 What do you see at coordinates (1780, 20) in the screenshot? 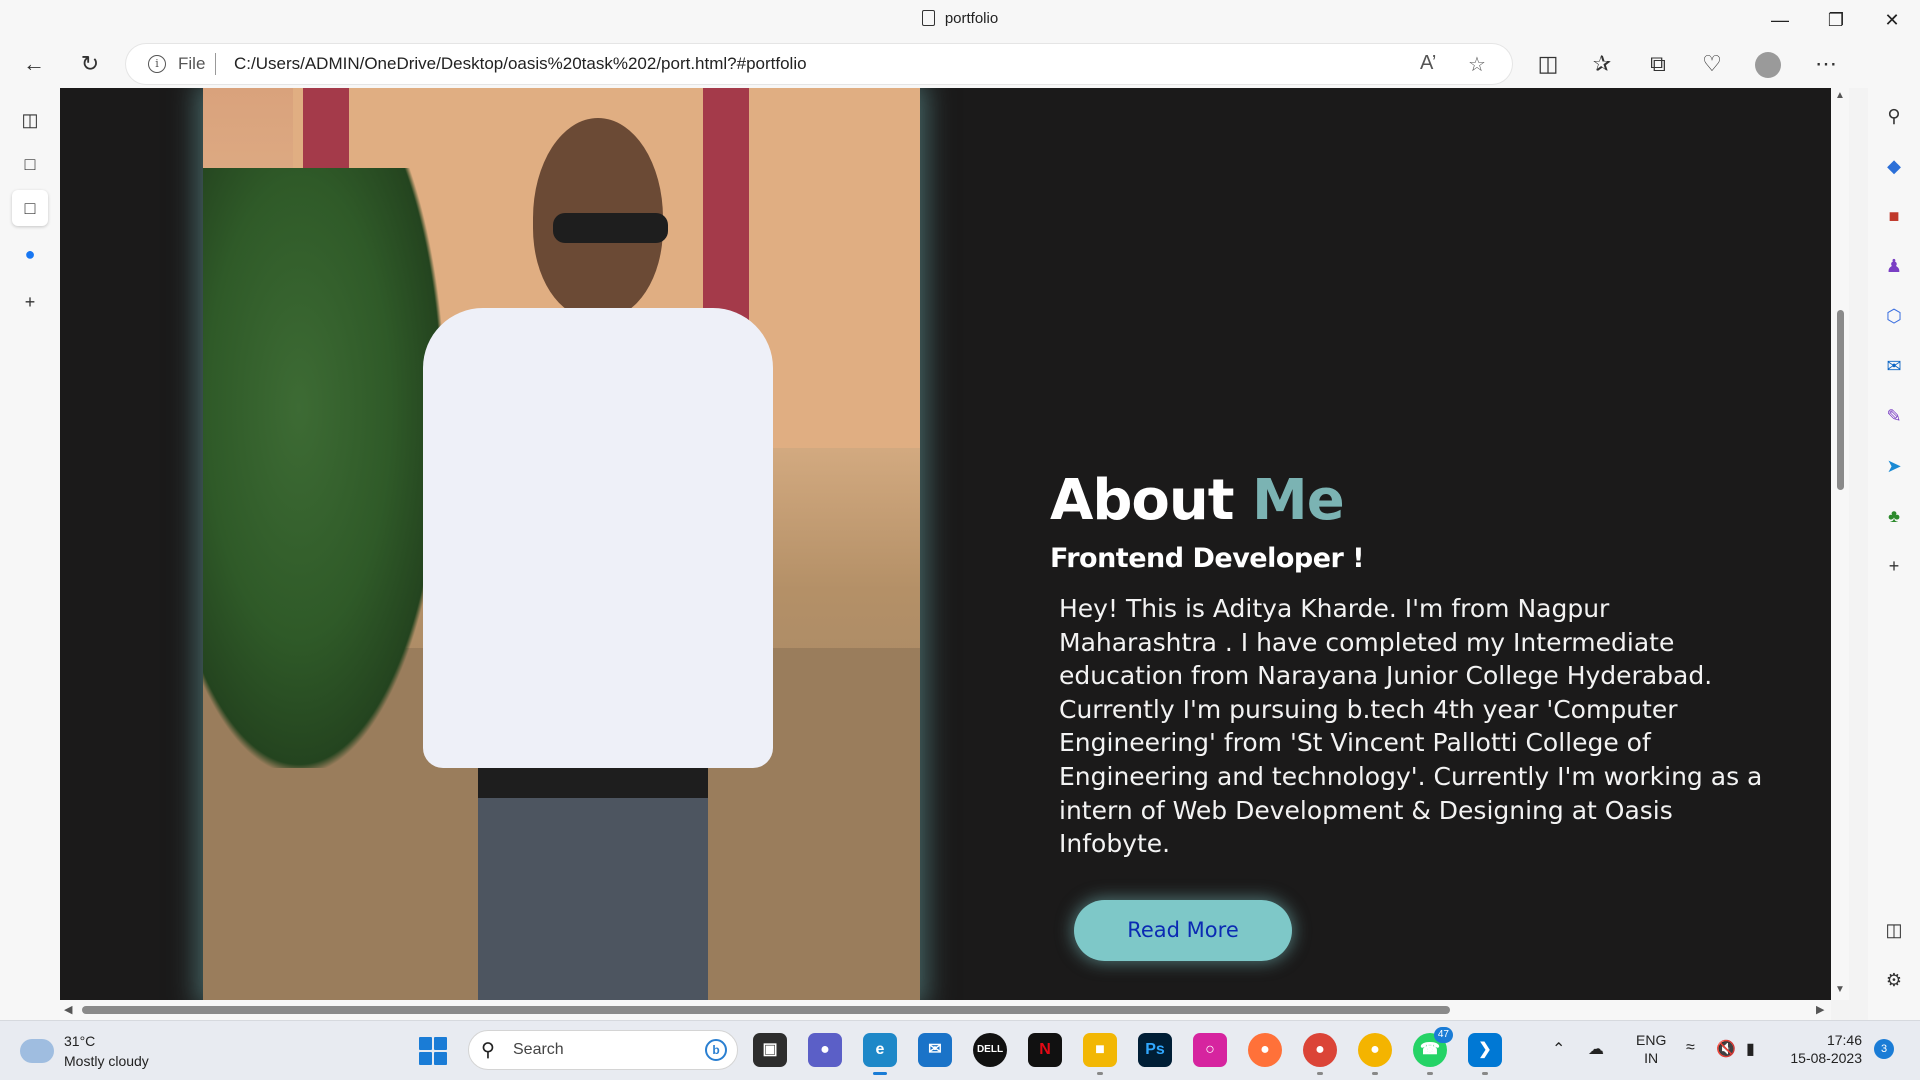
I see `minimize-button: —` at bounding box center [1780, 20].